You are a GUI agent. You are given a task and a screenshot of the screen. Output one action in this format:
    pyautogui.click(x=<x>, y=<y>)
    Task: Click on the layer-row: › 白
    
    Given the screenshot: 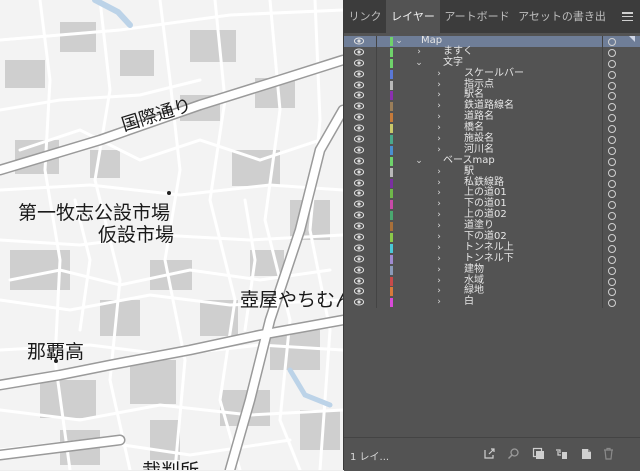 What is the action you would take?
    pyautogui.click(x=492, y=302)
    